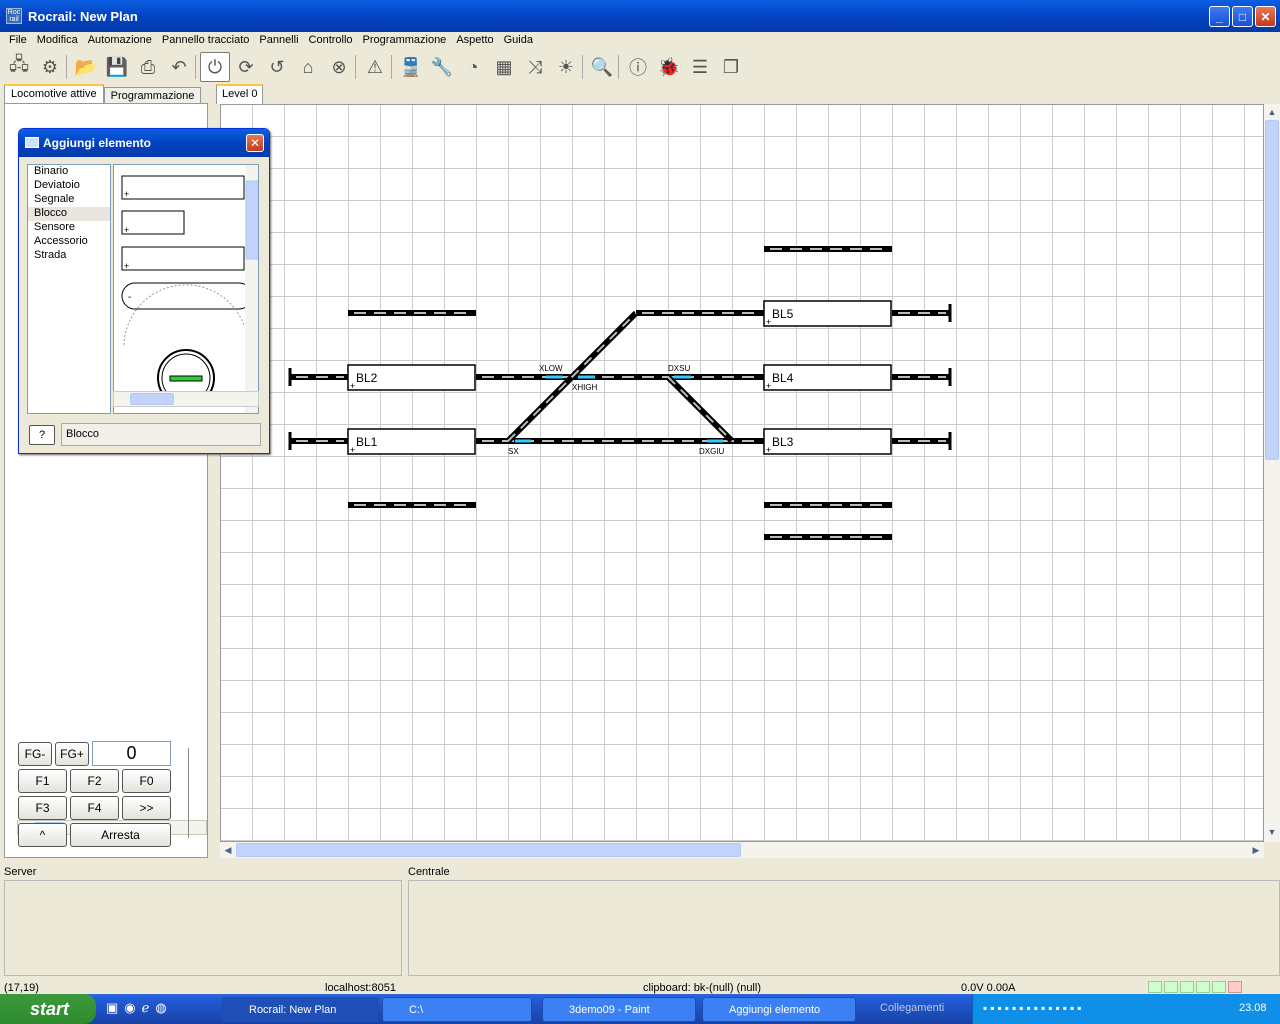 The height and width of the screenshot is (1024, 1280). I want to click on menu-file: File, so click(18, 40).